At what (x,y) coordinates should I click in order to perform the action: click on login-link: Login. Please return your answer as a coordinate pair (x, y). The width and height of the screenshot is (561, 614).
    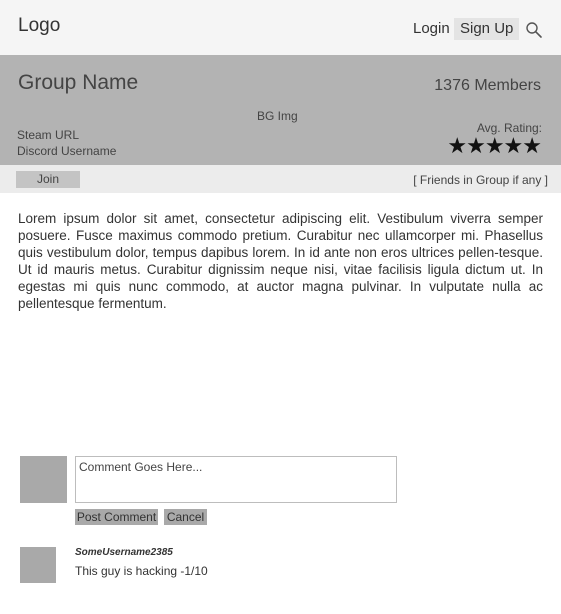
    Looking at the image, I should click on (431, 28).